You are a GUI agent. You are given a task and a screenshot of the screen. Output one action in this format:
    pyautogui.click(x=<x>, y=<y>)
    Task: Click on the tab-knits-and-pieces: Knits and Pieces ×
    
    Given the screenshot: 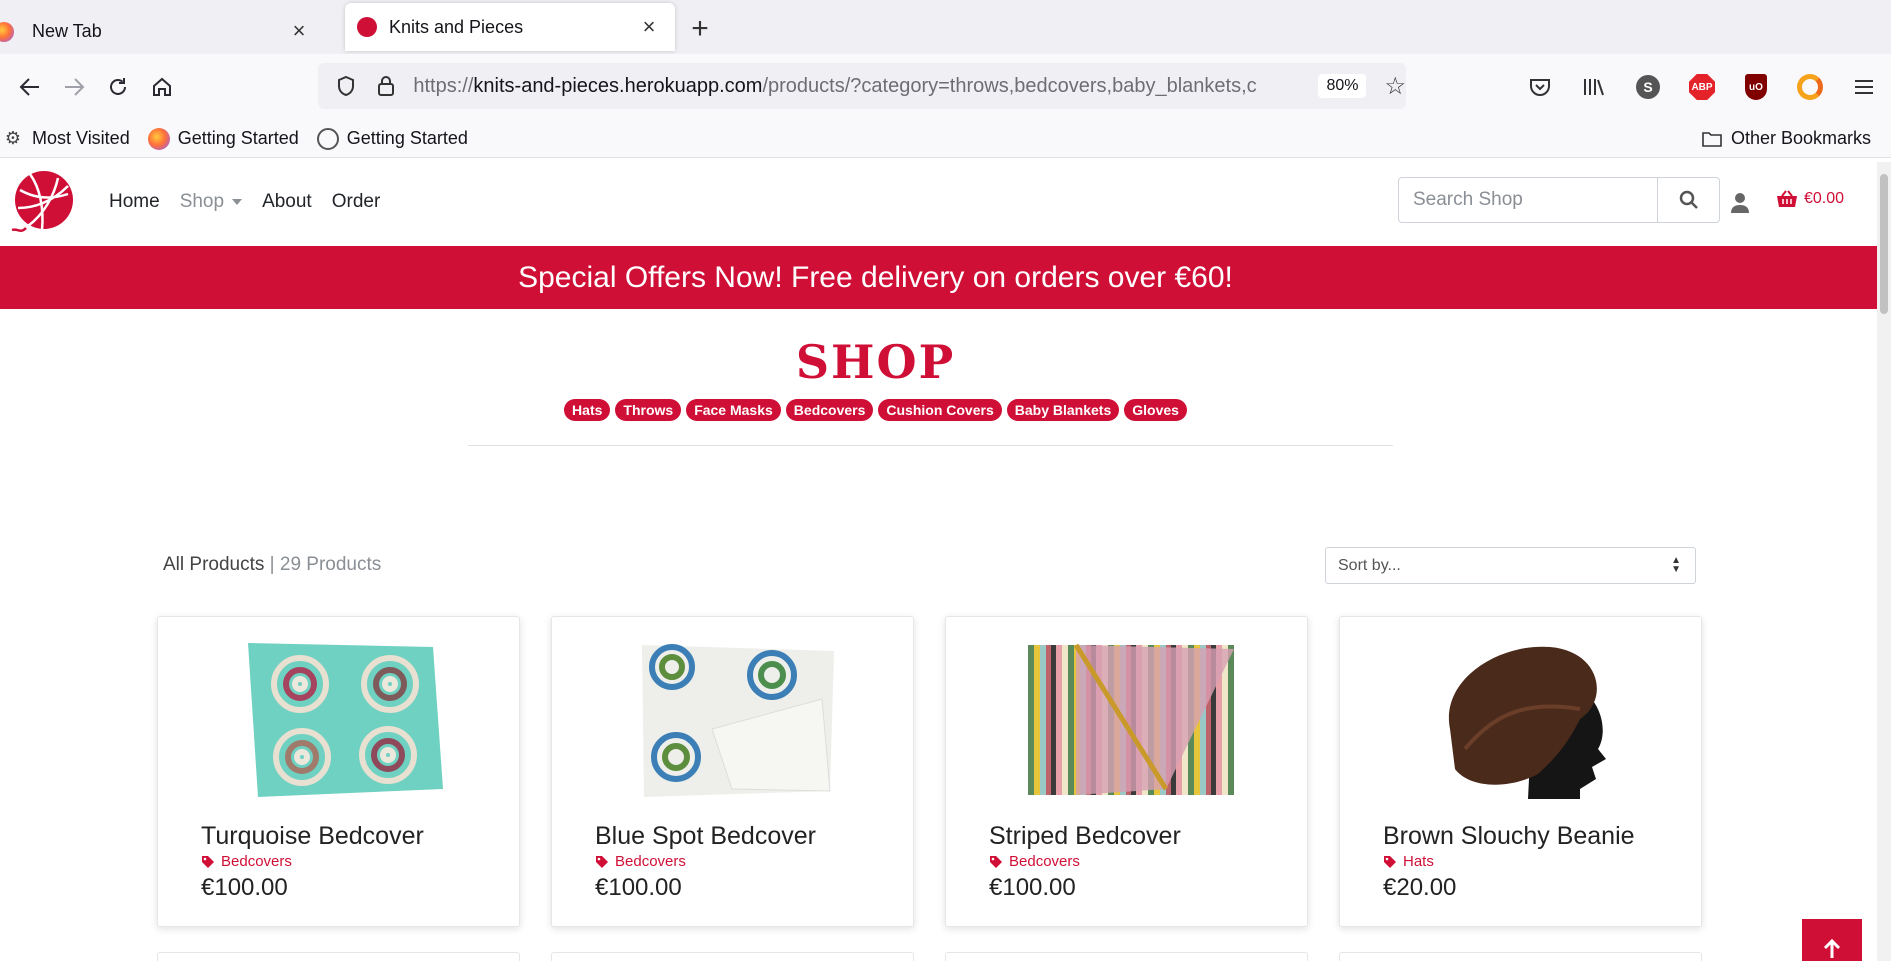 What is the action you would take?
    pyautogui.click(x=510, y=27)
    